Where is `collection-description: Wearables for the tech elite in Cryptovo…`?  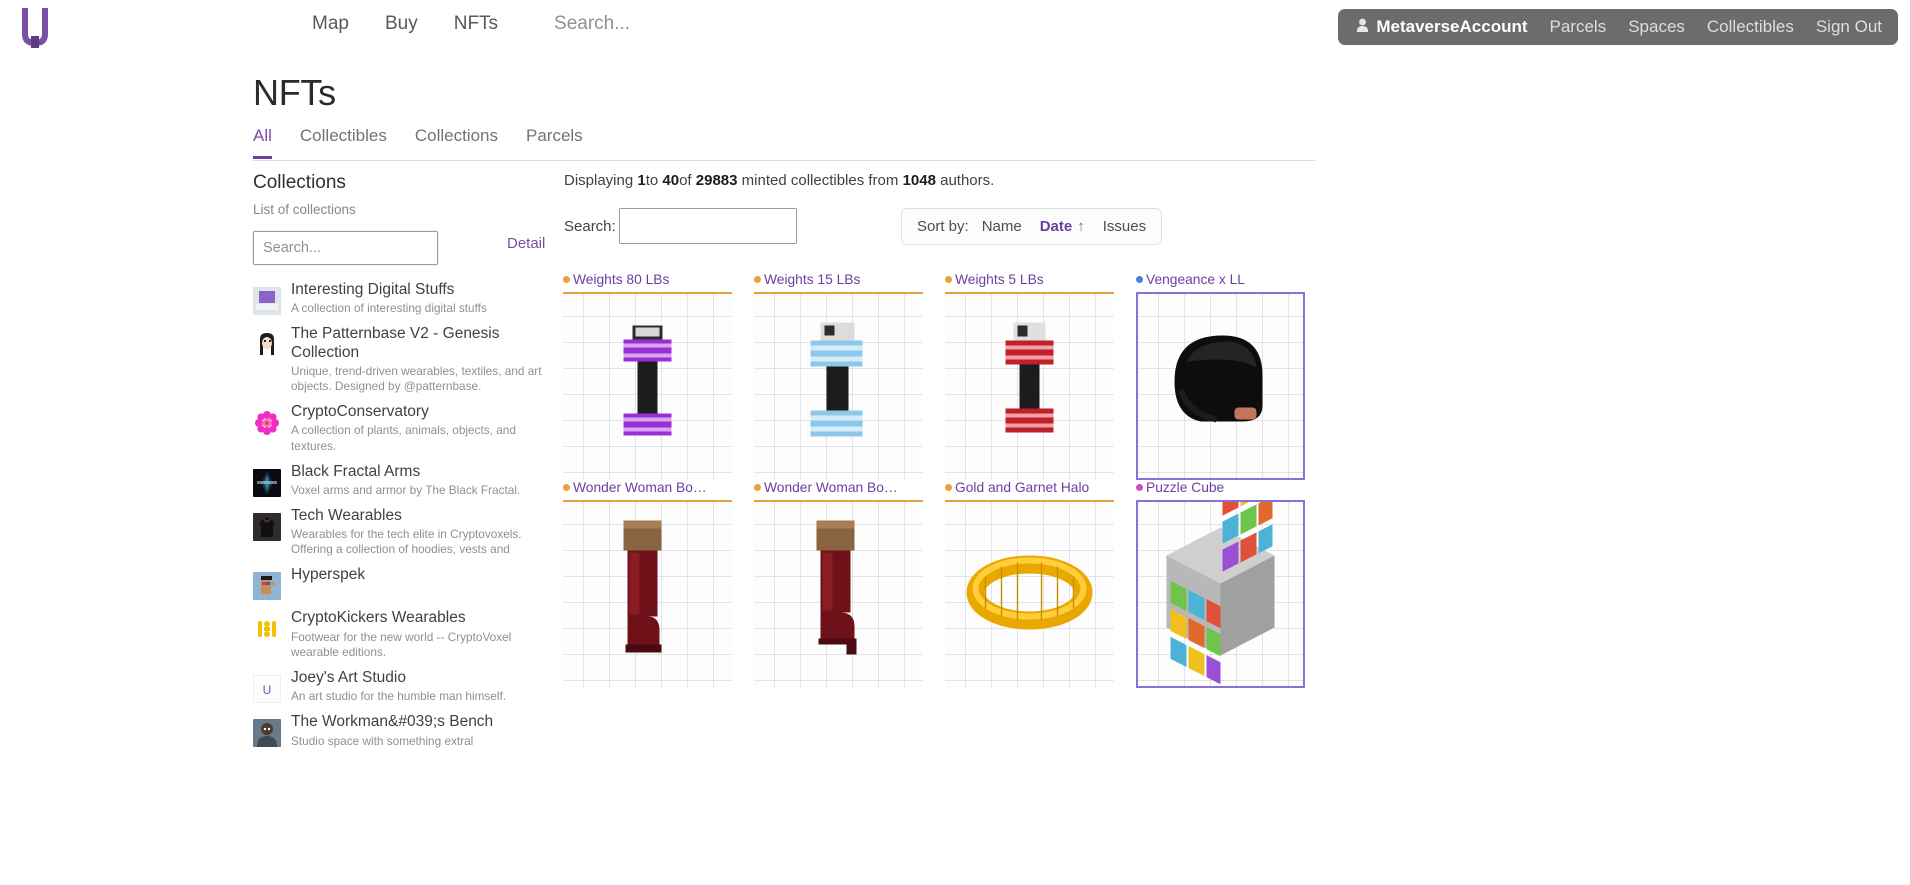 collection-description: Wearables for the tech elite in Cryptovo… is located at coordinates (406, 542).